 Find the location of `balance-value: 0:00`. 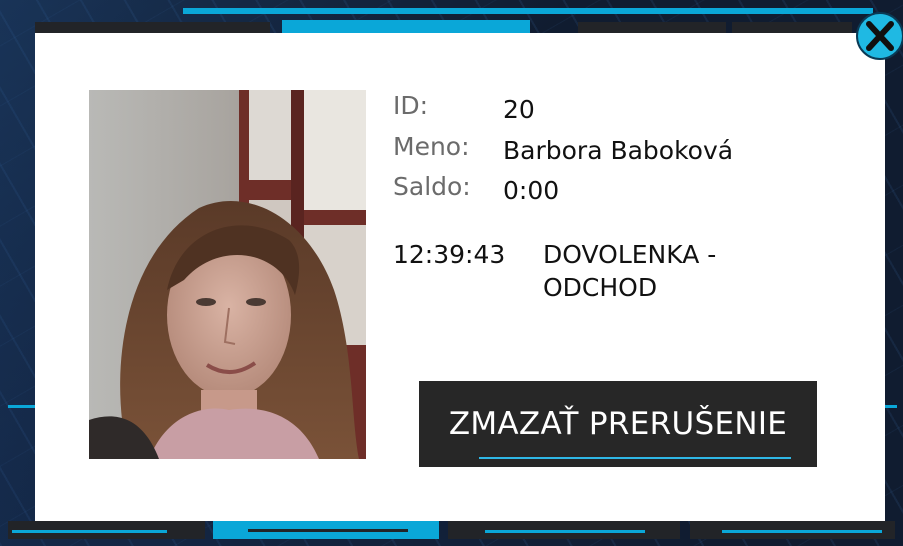

balance-value: 0:00 is located at coordinates (531, 190).